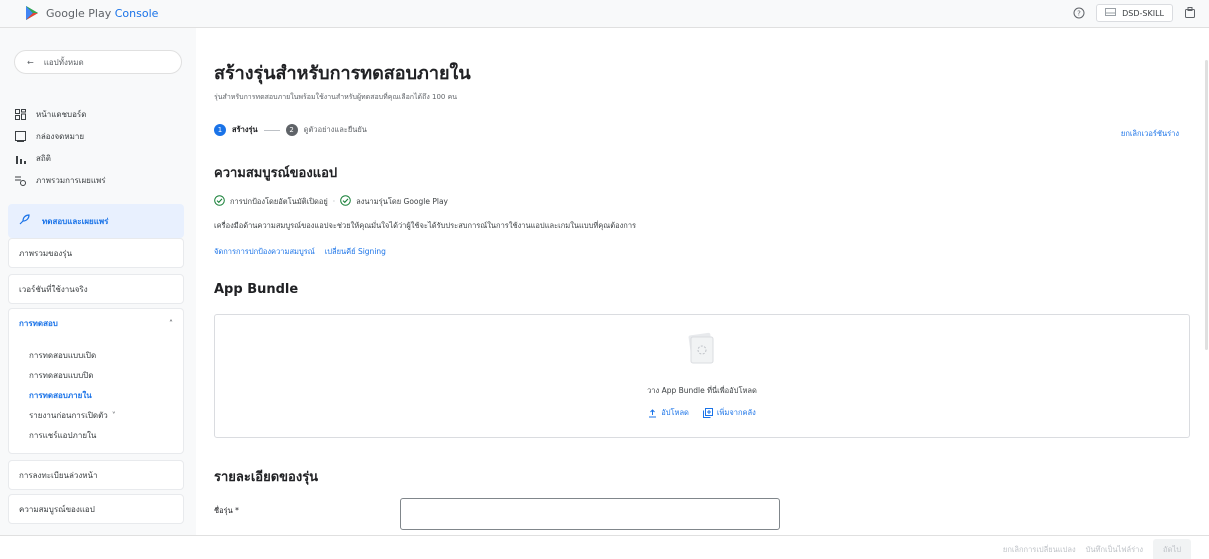 This screenshot has width=1209, height=559. Describe the element at coordinates (1111, 13) in the screenshot. I see `developer-account-icon` at that location.